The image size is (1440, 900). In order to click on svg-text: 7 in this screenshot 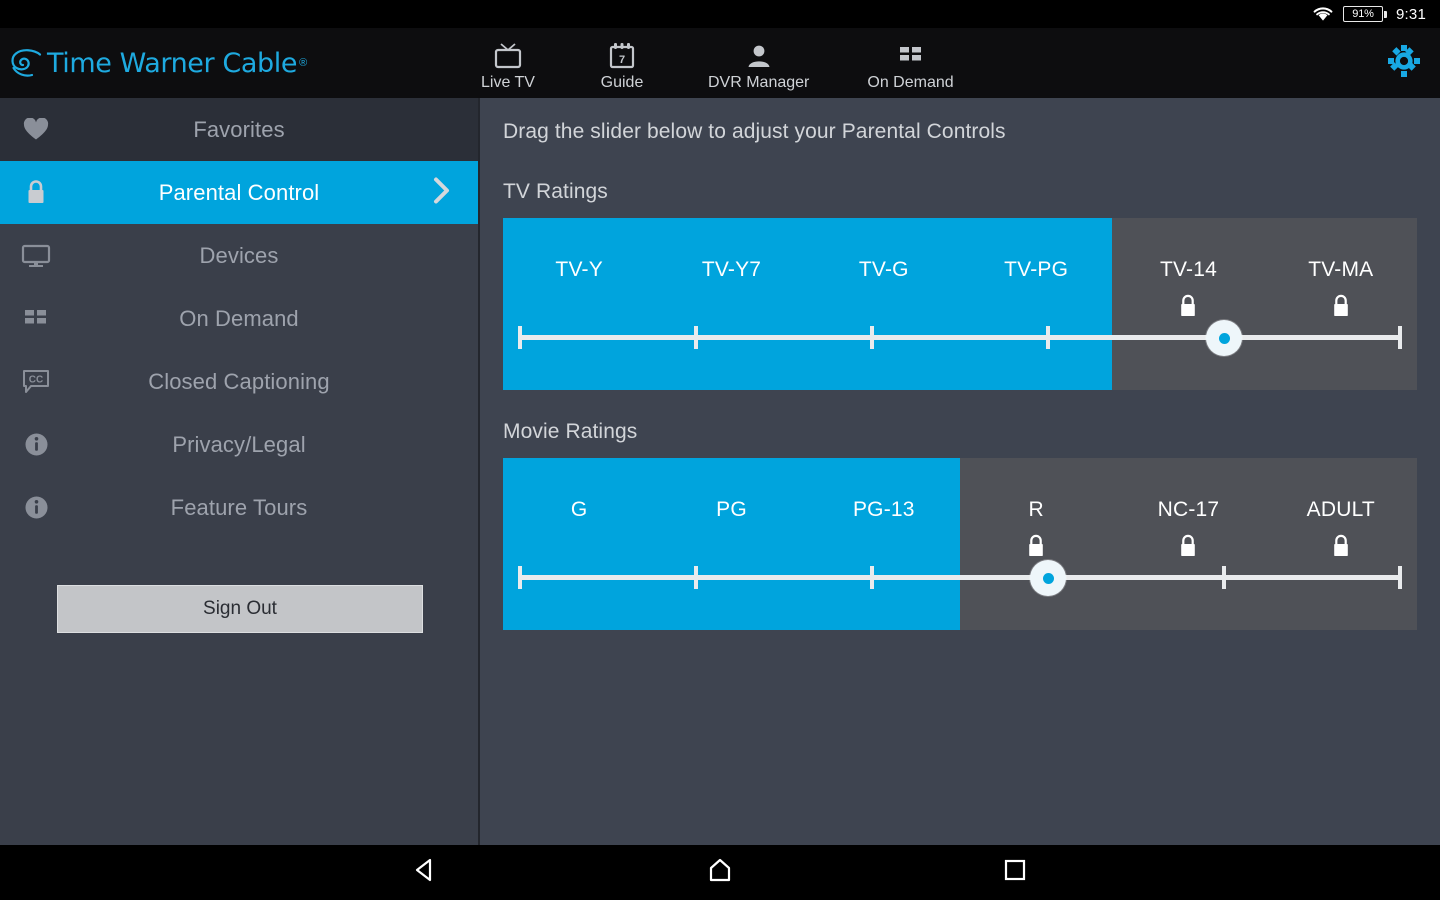, I will do `click(622, 60)`.